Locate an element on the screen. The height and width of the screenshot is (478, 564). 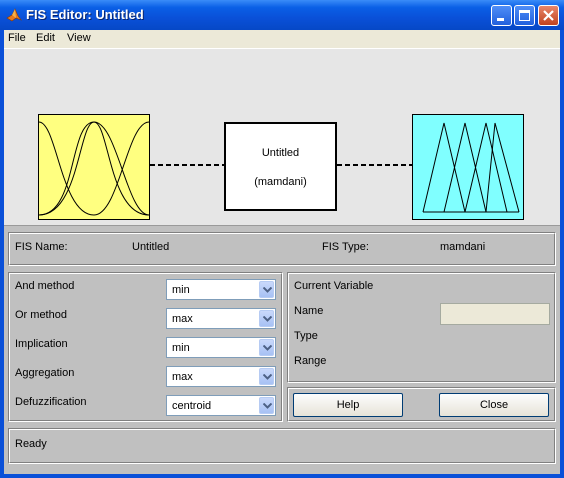
current-variable-heading: Current Variable is located at coordinates (334, 286).